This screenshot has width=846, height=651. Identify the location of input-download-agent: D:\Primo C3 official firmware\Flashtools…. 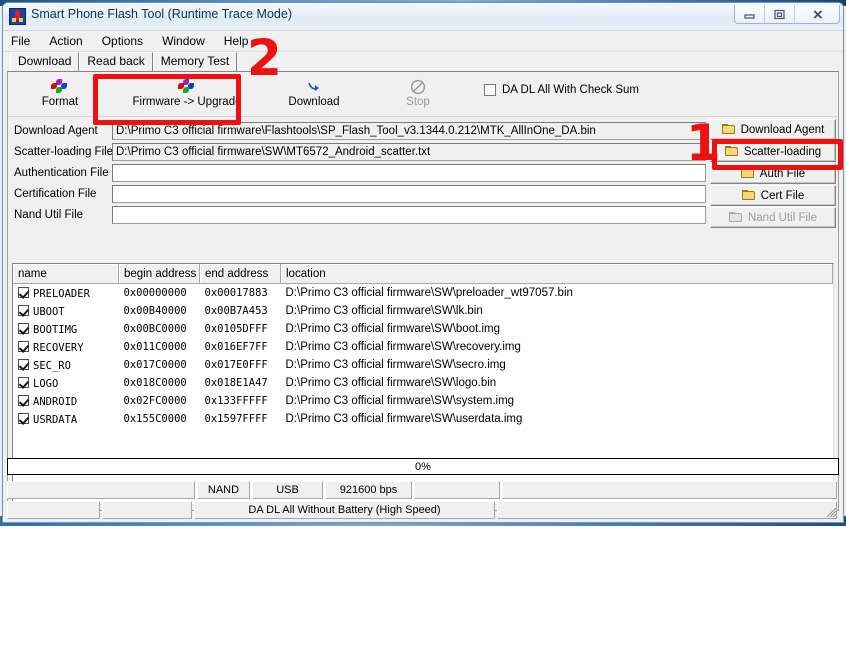
(409, 130).